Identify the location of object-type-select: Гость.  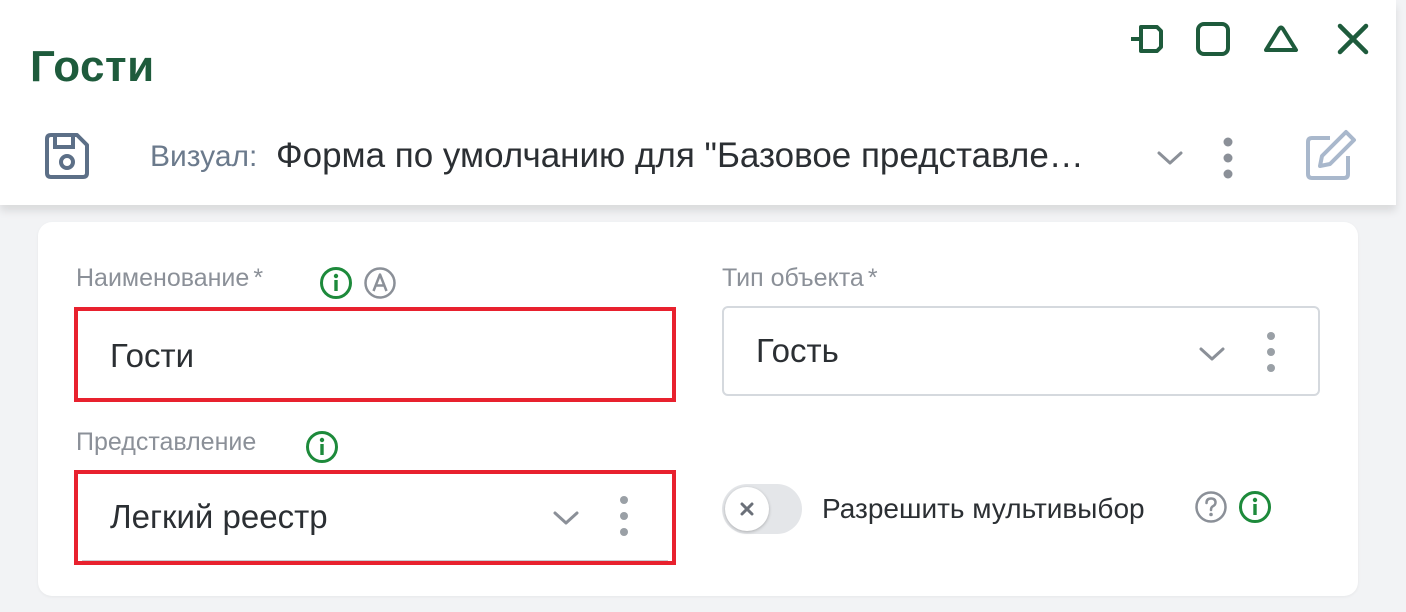
(1021, 351).